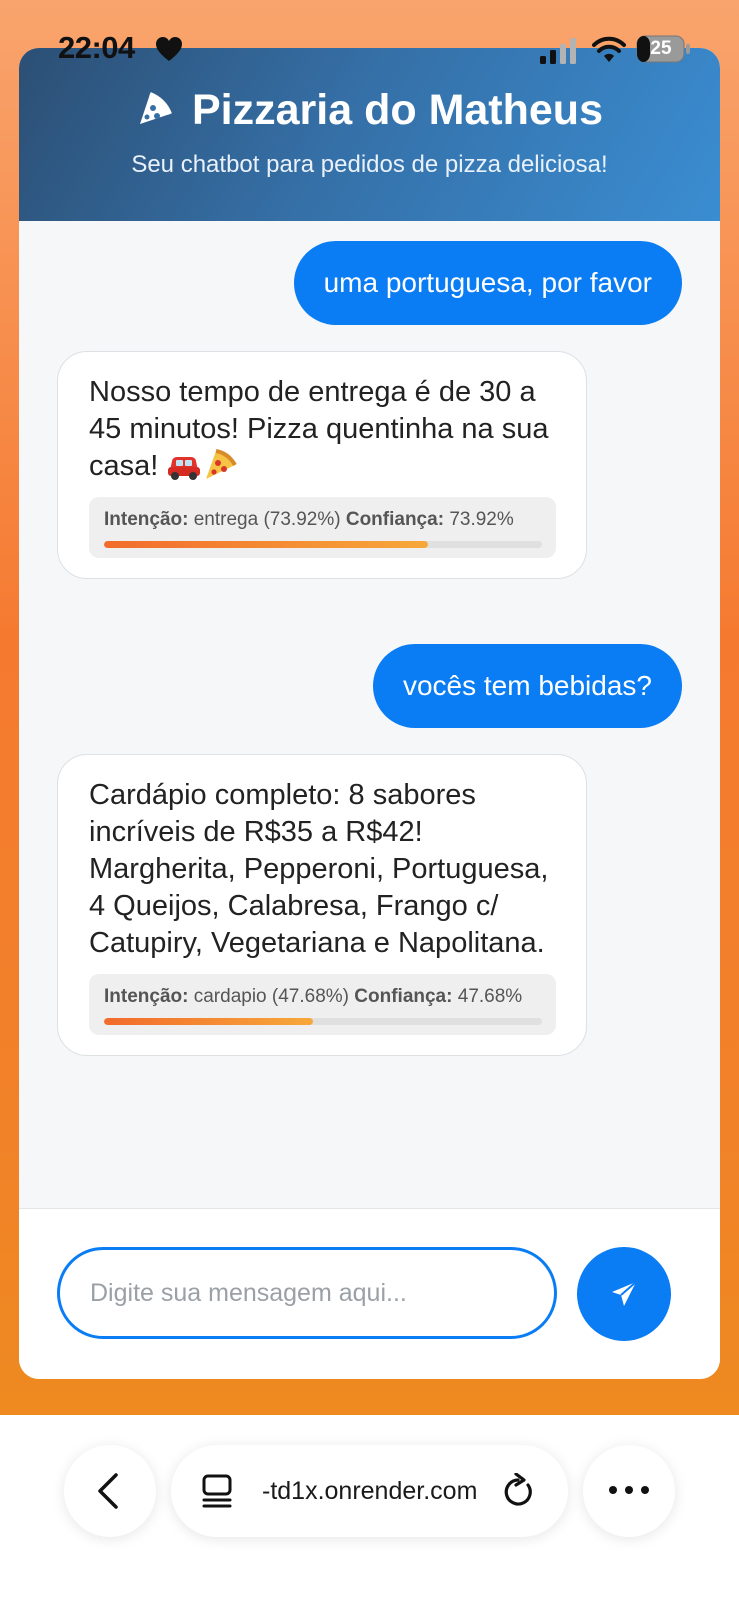 This screenshot has height=1600, width=739. I want to click on address-bar: -td1x.onrender.com, so click(369, 1491).